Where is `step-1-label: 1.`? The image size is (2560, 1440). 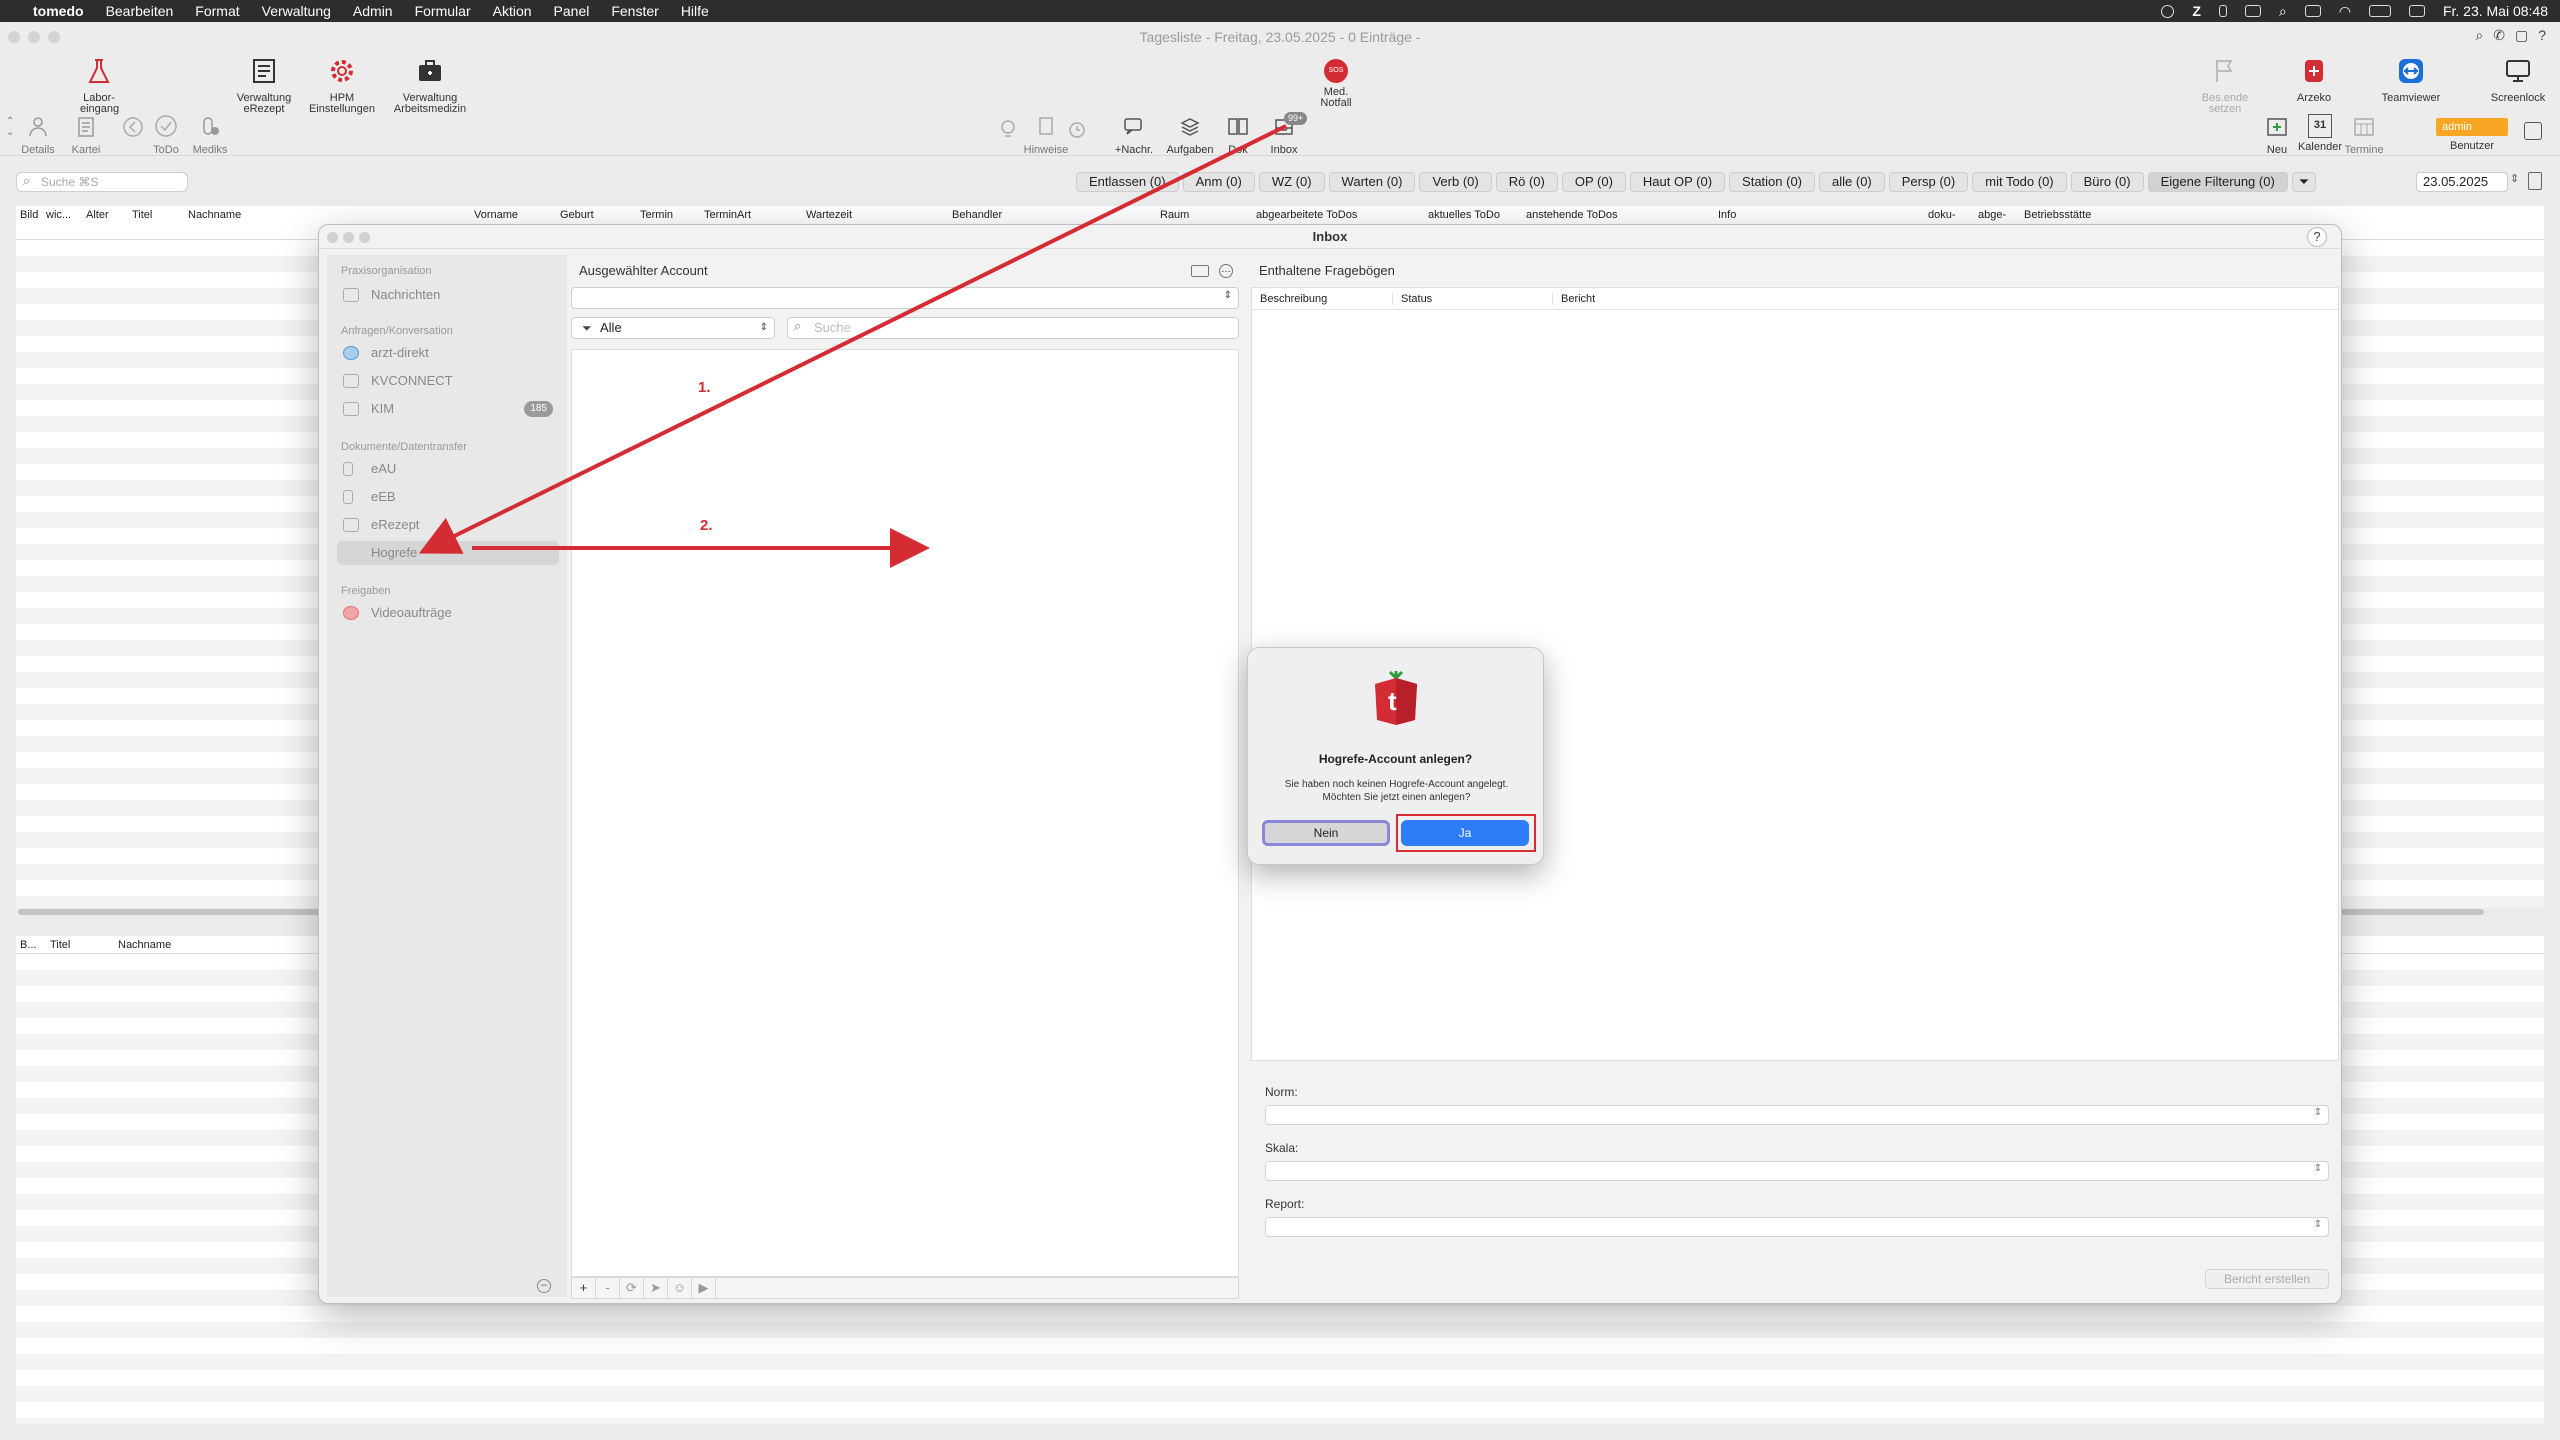 step-1-label: 1. is located at coordinates (704, 387).